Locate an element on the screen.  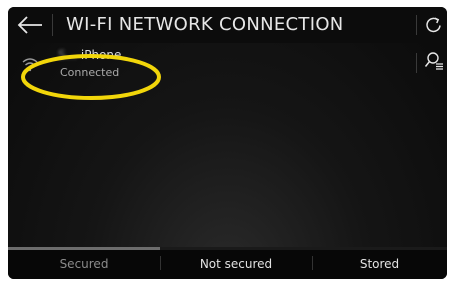
refresh-icon is located at coordinates (433, 25).